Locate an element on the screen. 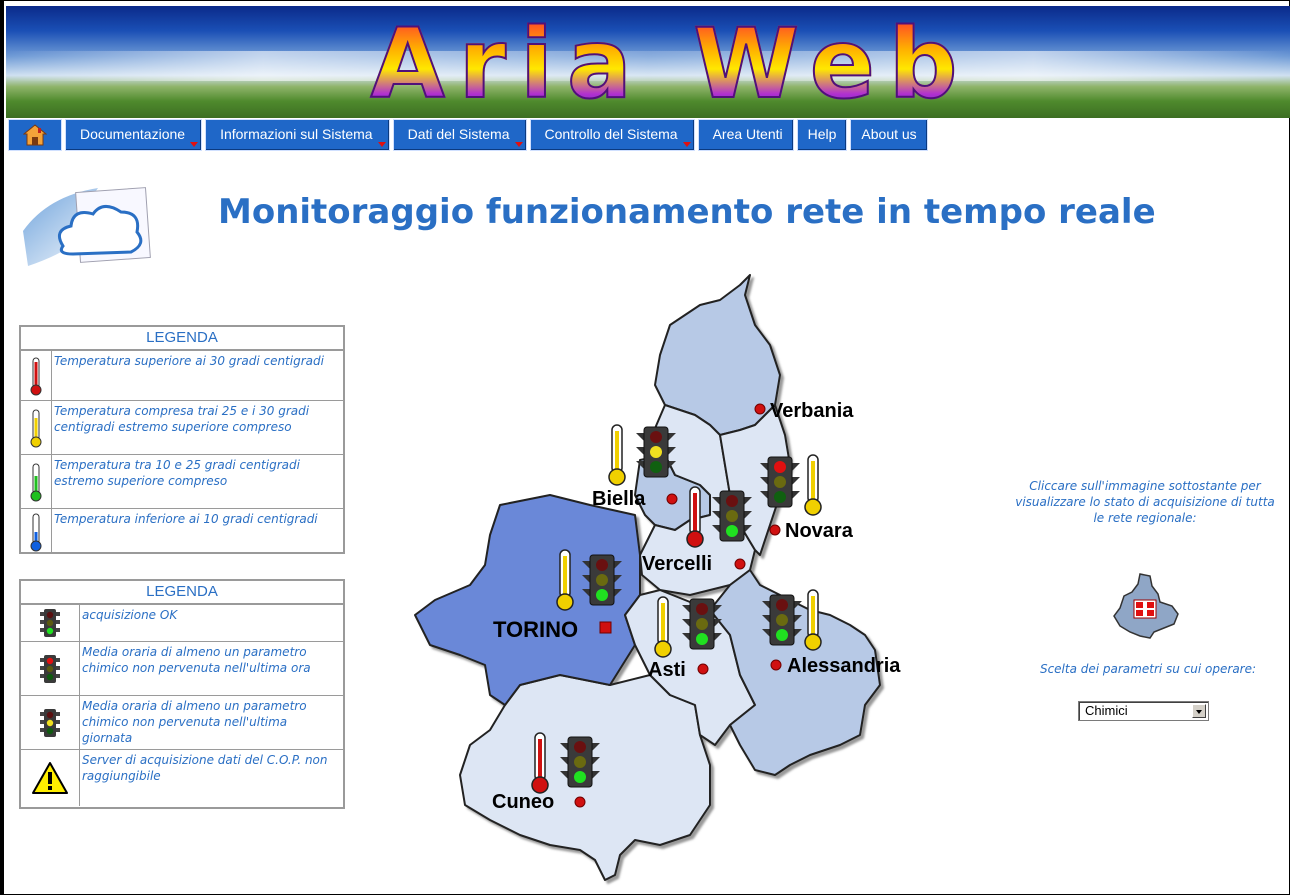 The image size is (1290, 895). label-verbania: Verbania is located at coordinates (812, 411).